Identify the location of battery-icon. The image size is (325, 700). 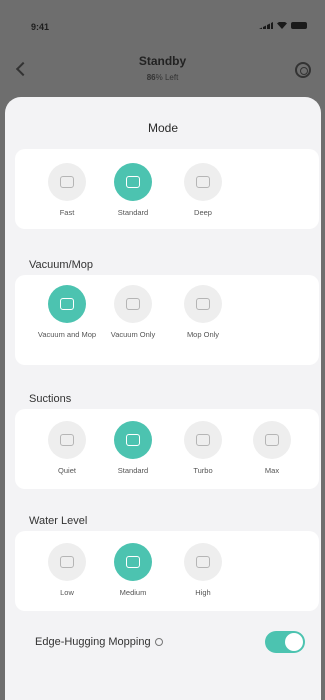
(299, 25).